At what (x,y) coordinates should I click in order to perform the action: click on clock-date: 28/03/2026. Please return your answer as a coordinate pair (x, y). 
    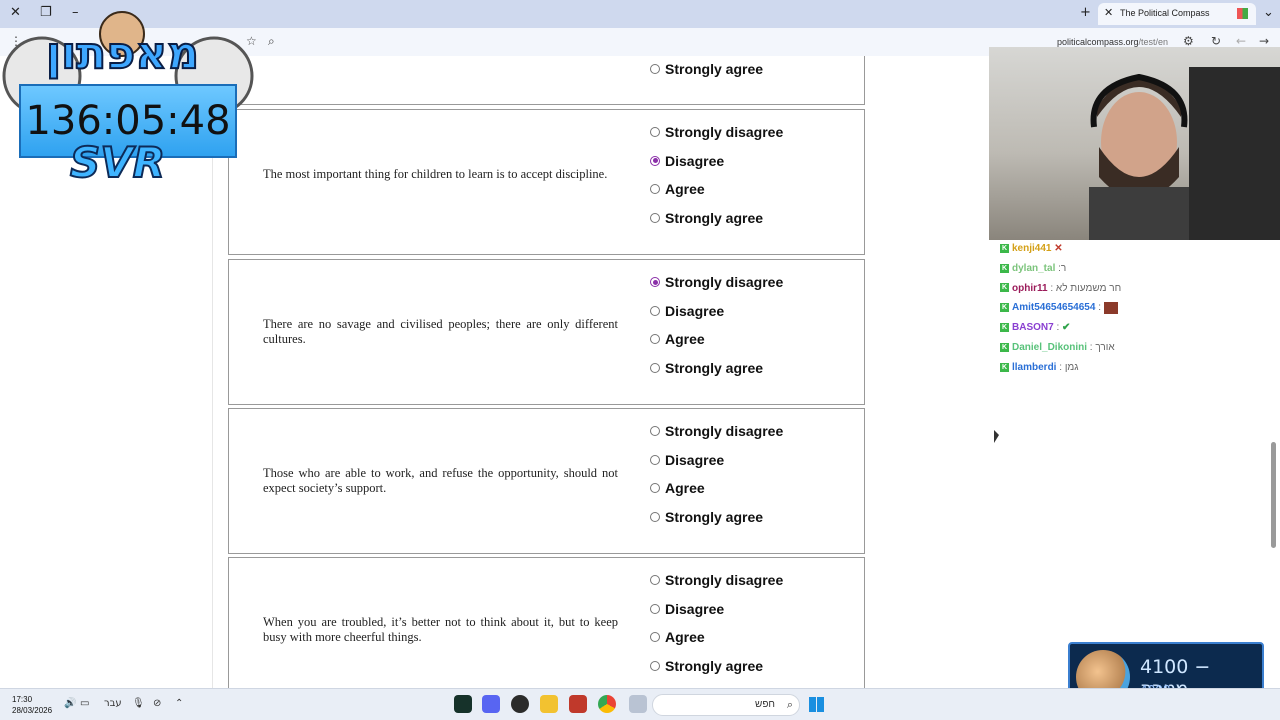
    Looking at the image, I should click on (32, 710).